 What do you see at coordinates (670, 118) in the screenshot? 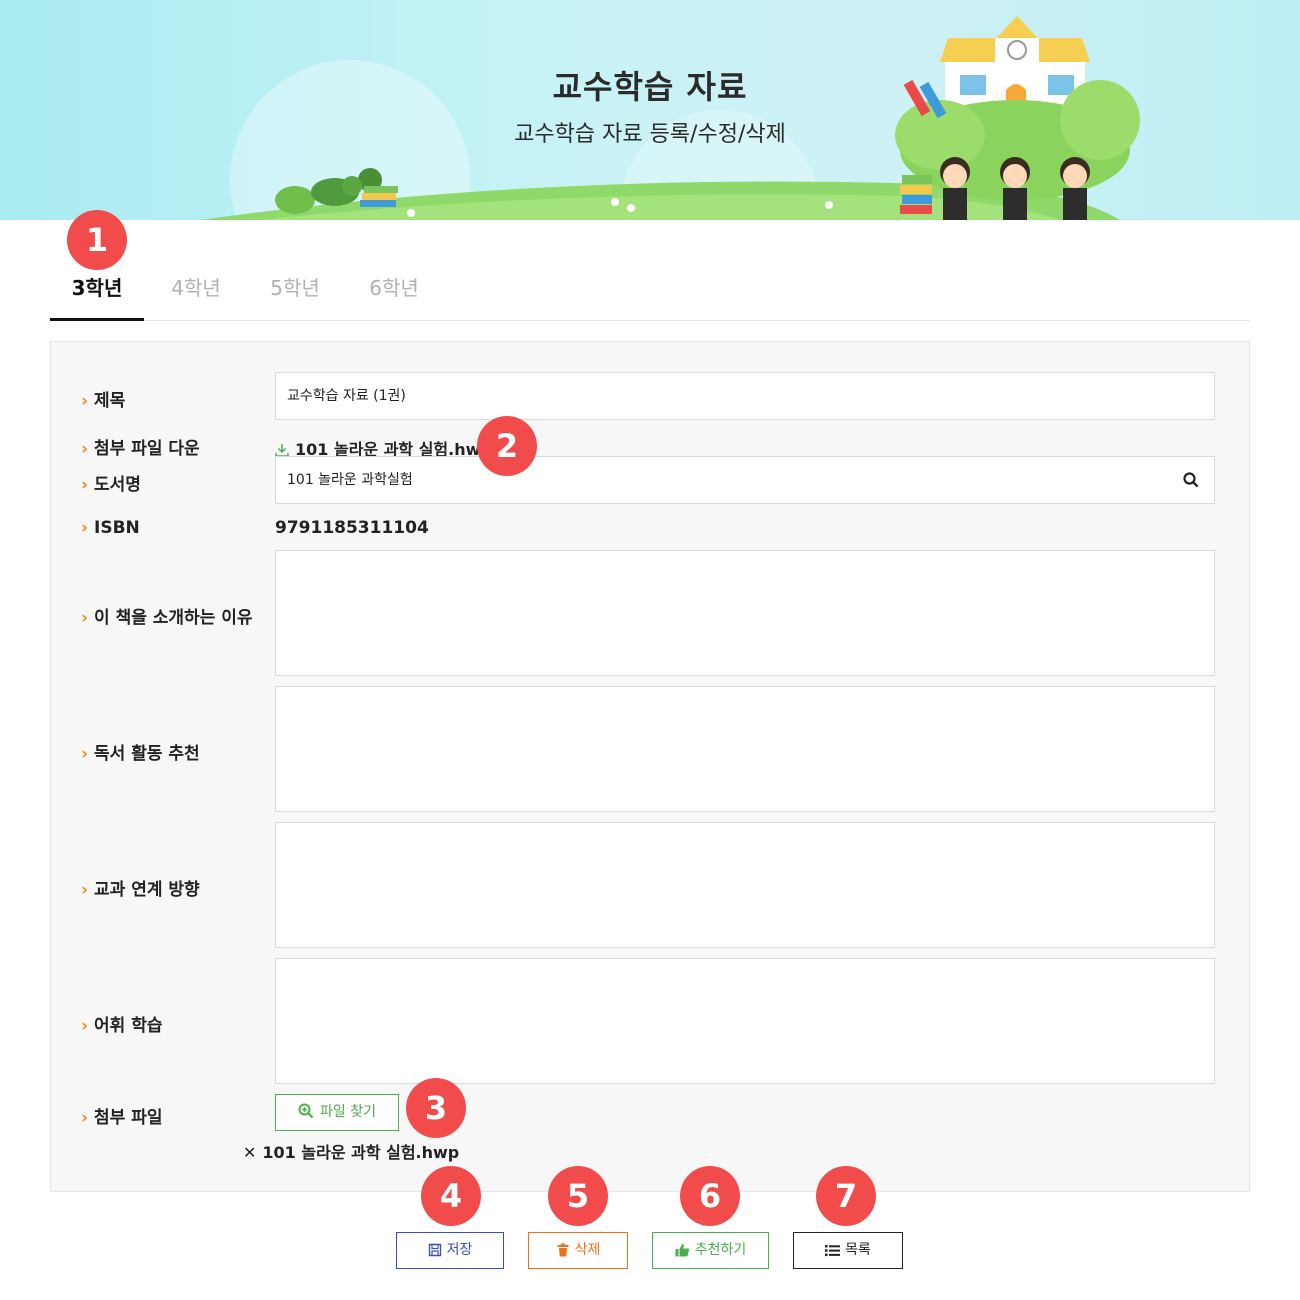
I see `banner-illustration` at bounding box center [670, 118].